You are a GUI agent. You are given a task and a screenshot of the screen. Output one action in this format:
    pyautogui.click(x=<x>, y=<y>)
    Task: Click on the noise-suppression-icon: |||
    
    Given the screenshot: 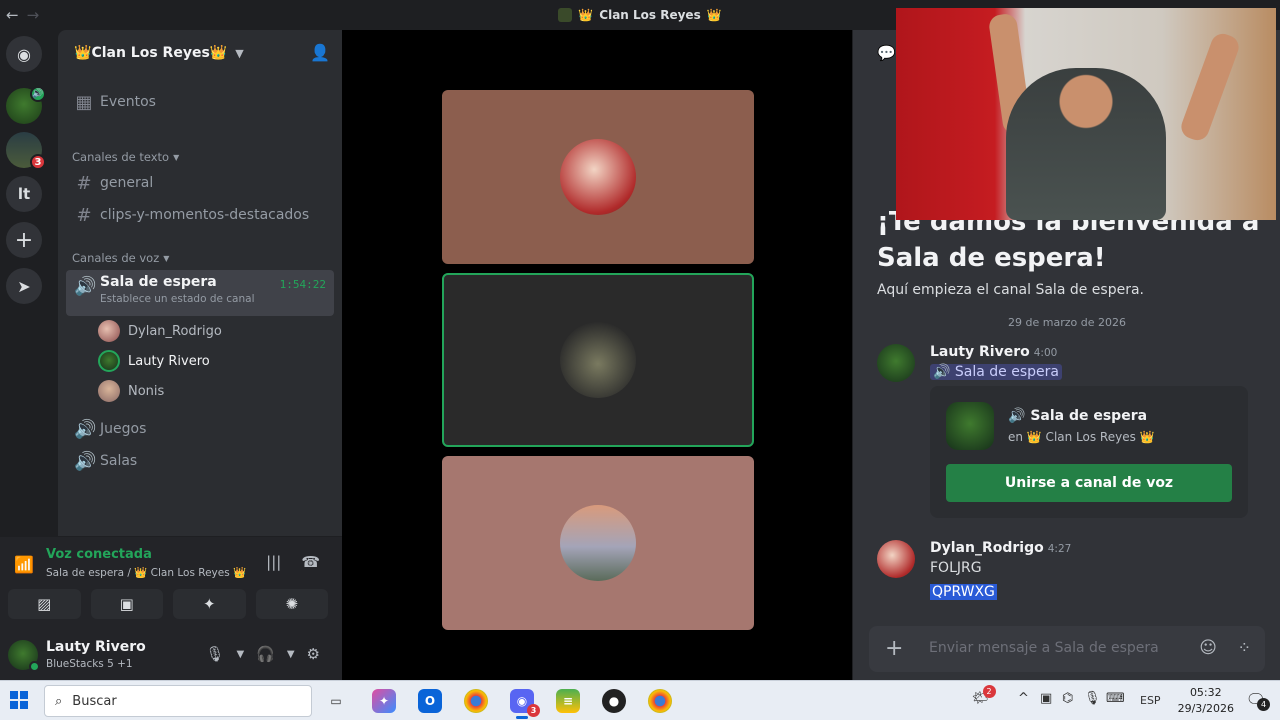 What is the action you would take?
    pyautogui.click(x=273, y=562)
    